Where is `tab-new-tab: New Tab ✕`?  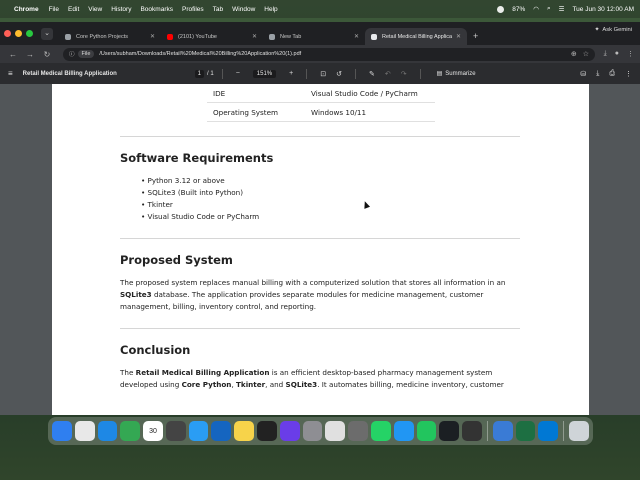
tab-new-tab: New Tab ✕ is located at coordinates (314, 36).